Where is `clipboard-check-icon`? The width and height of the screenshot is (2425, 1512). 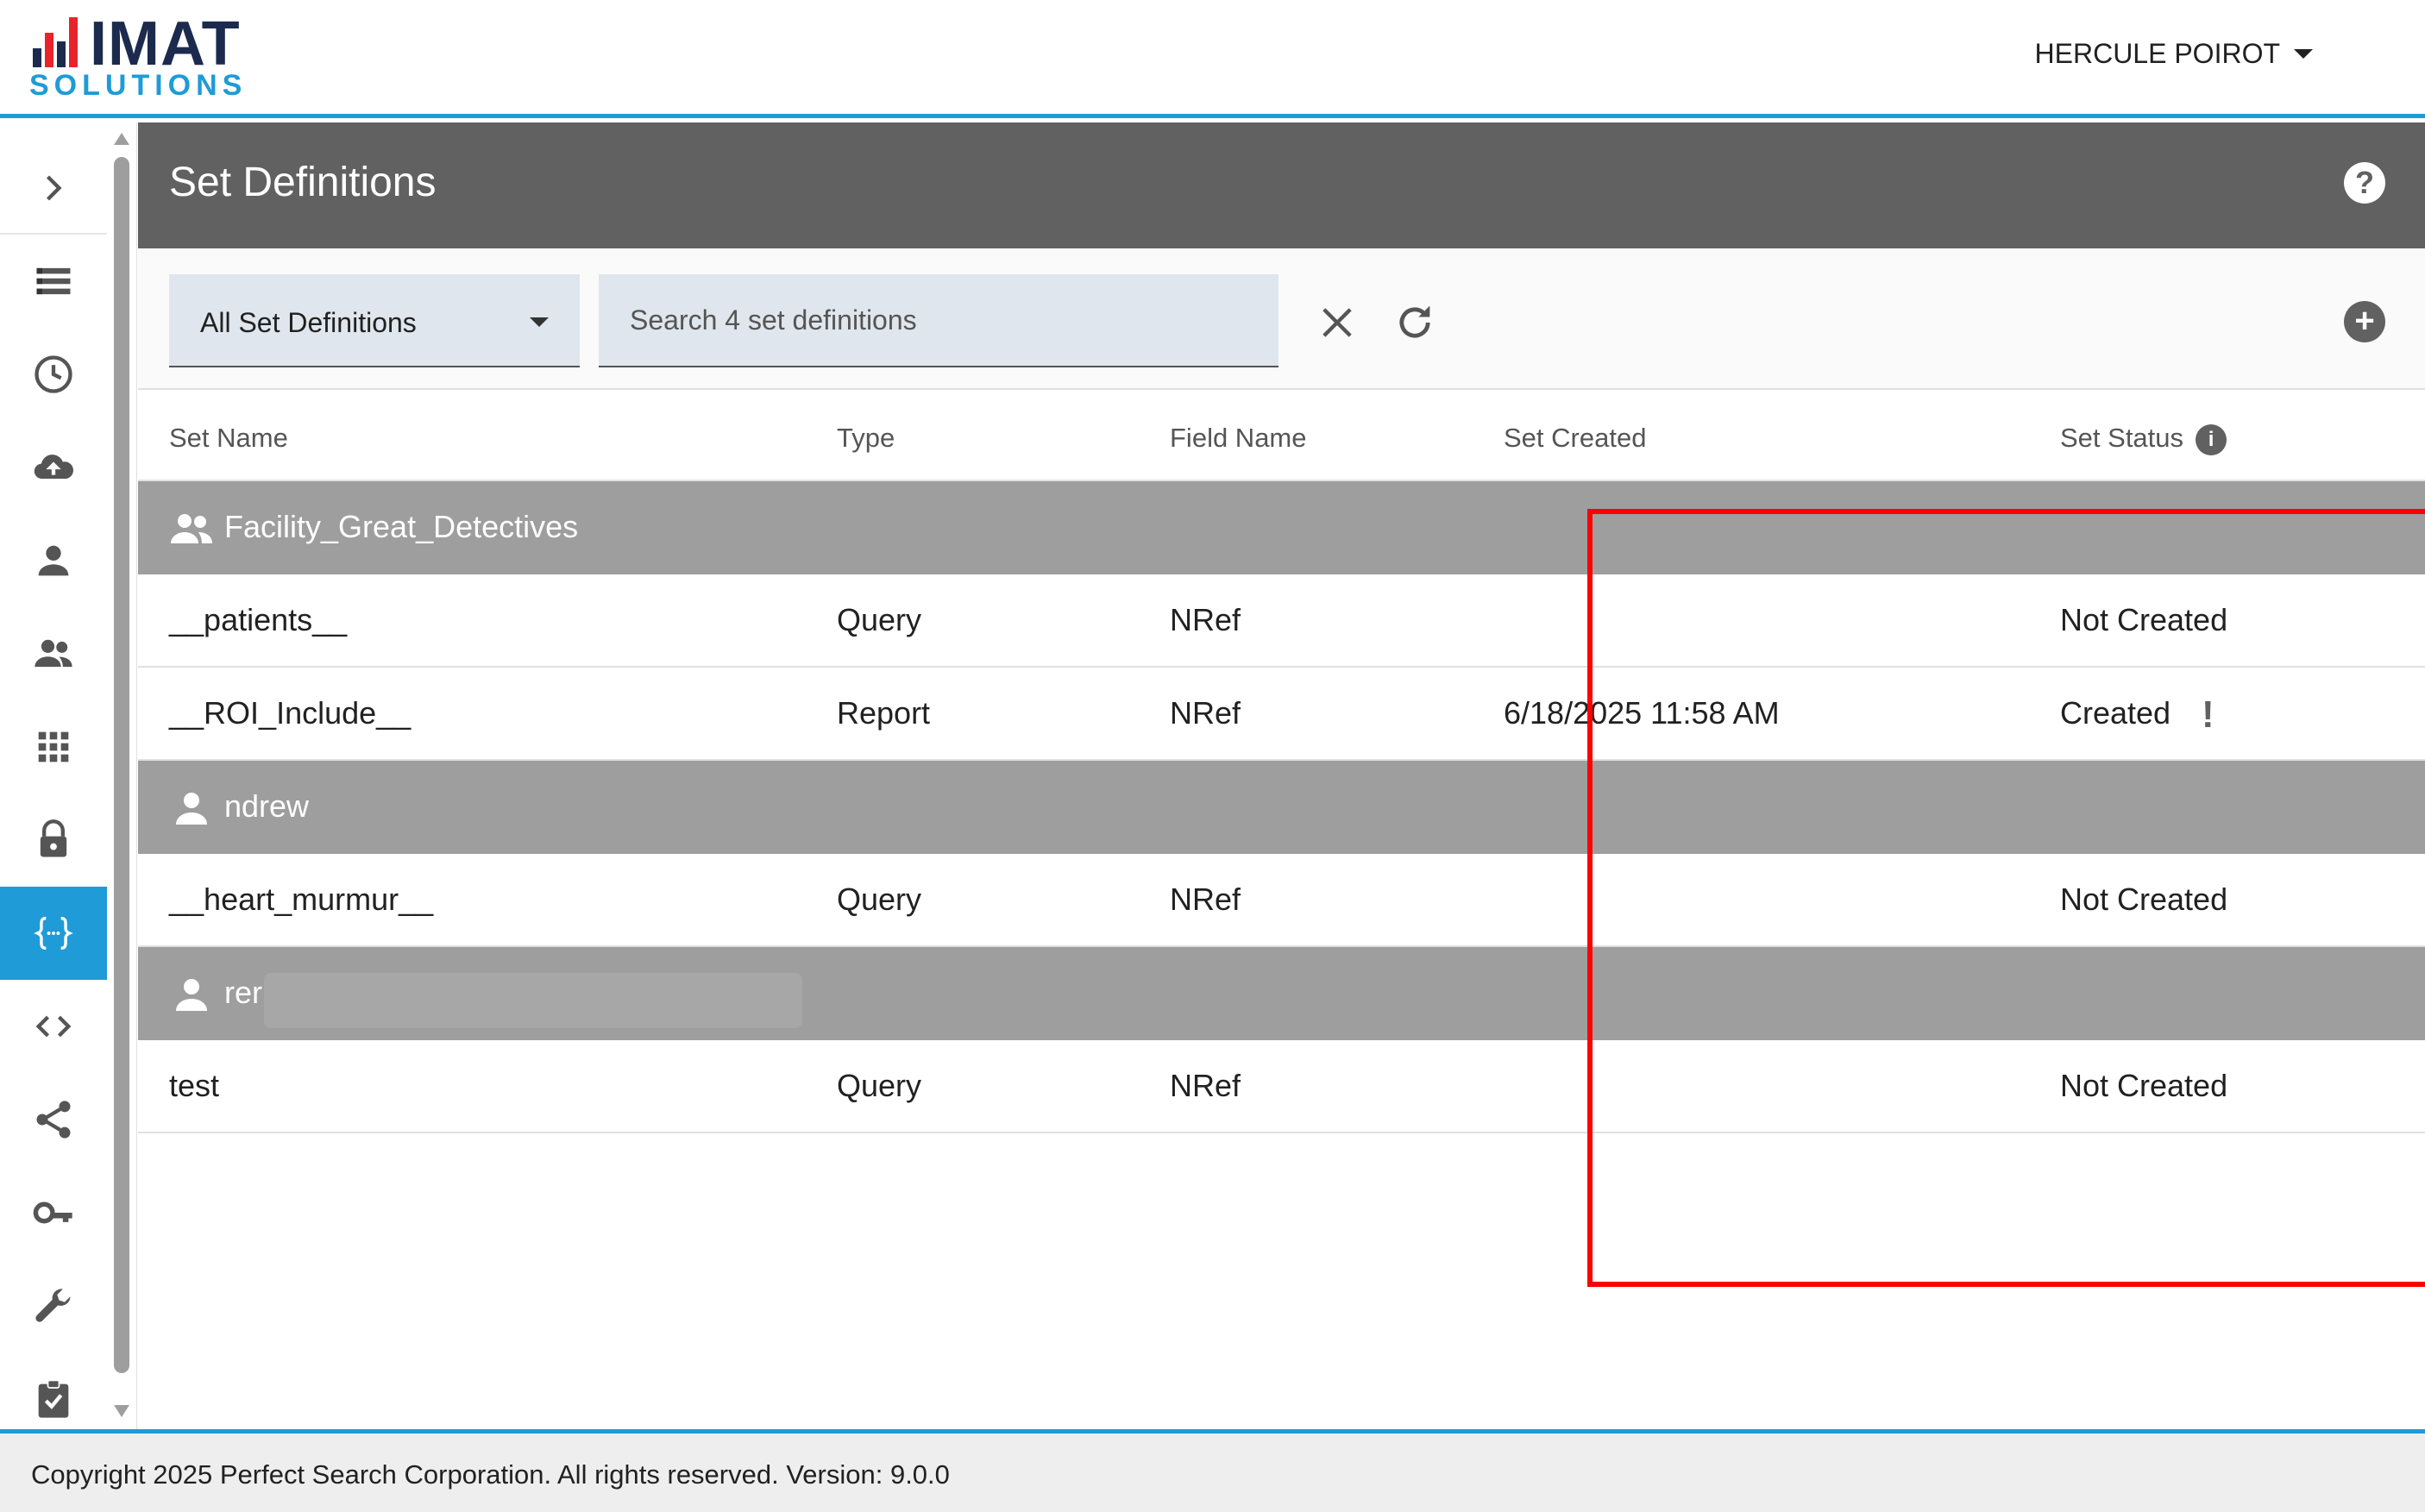
clipboard-check-icon is located at coordinates (53, 1398).